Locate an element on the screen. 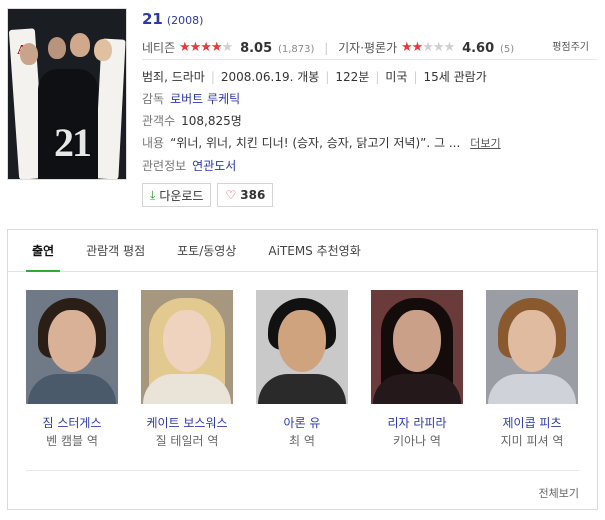  critic-count: (5) is located at coordinates (507, 49).